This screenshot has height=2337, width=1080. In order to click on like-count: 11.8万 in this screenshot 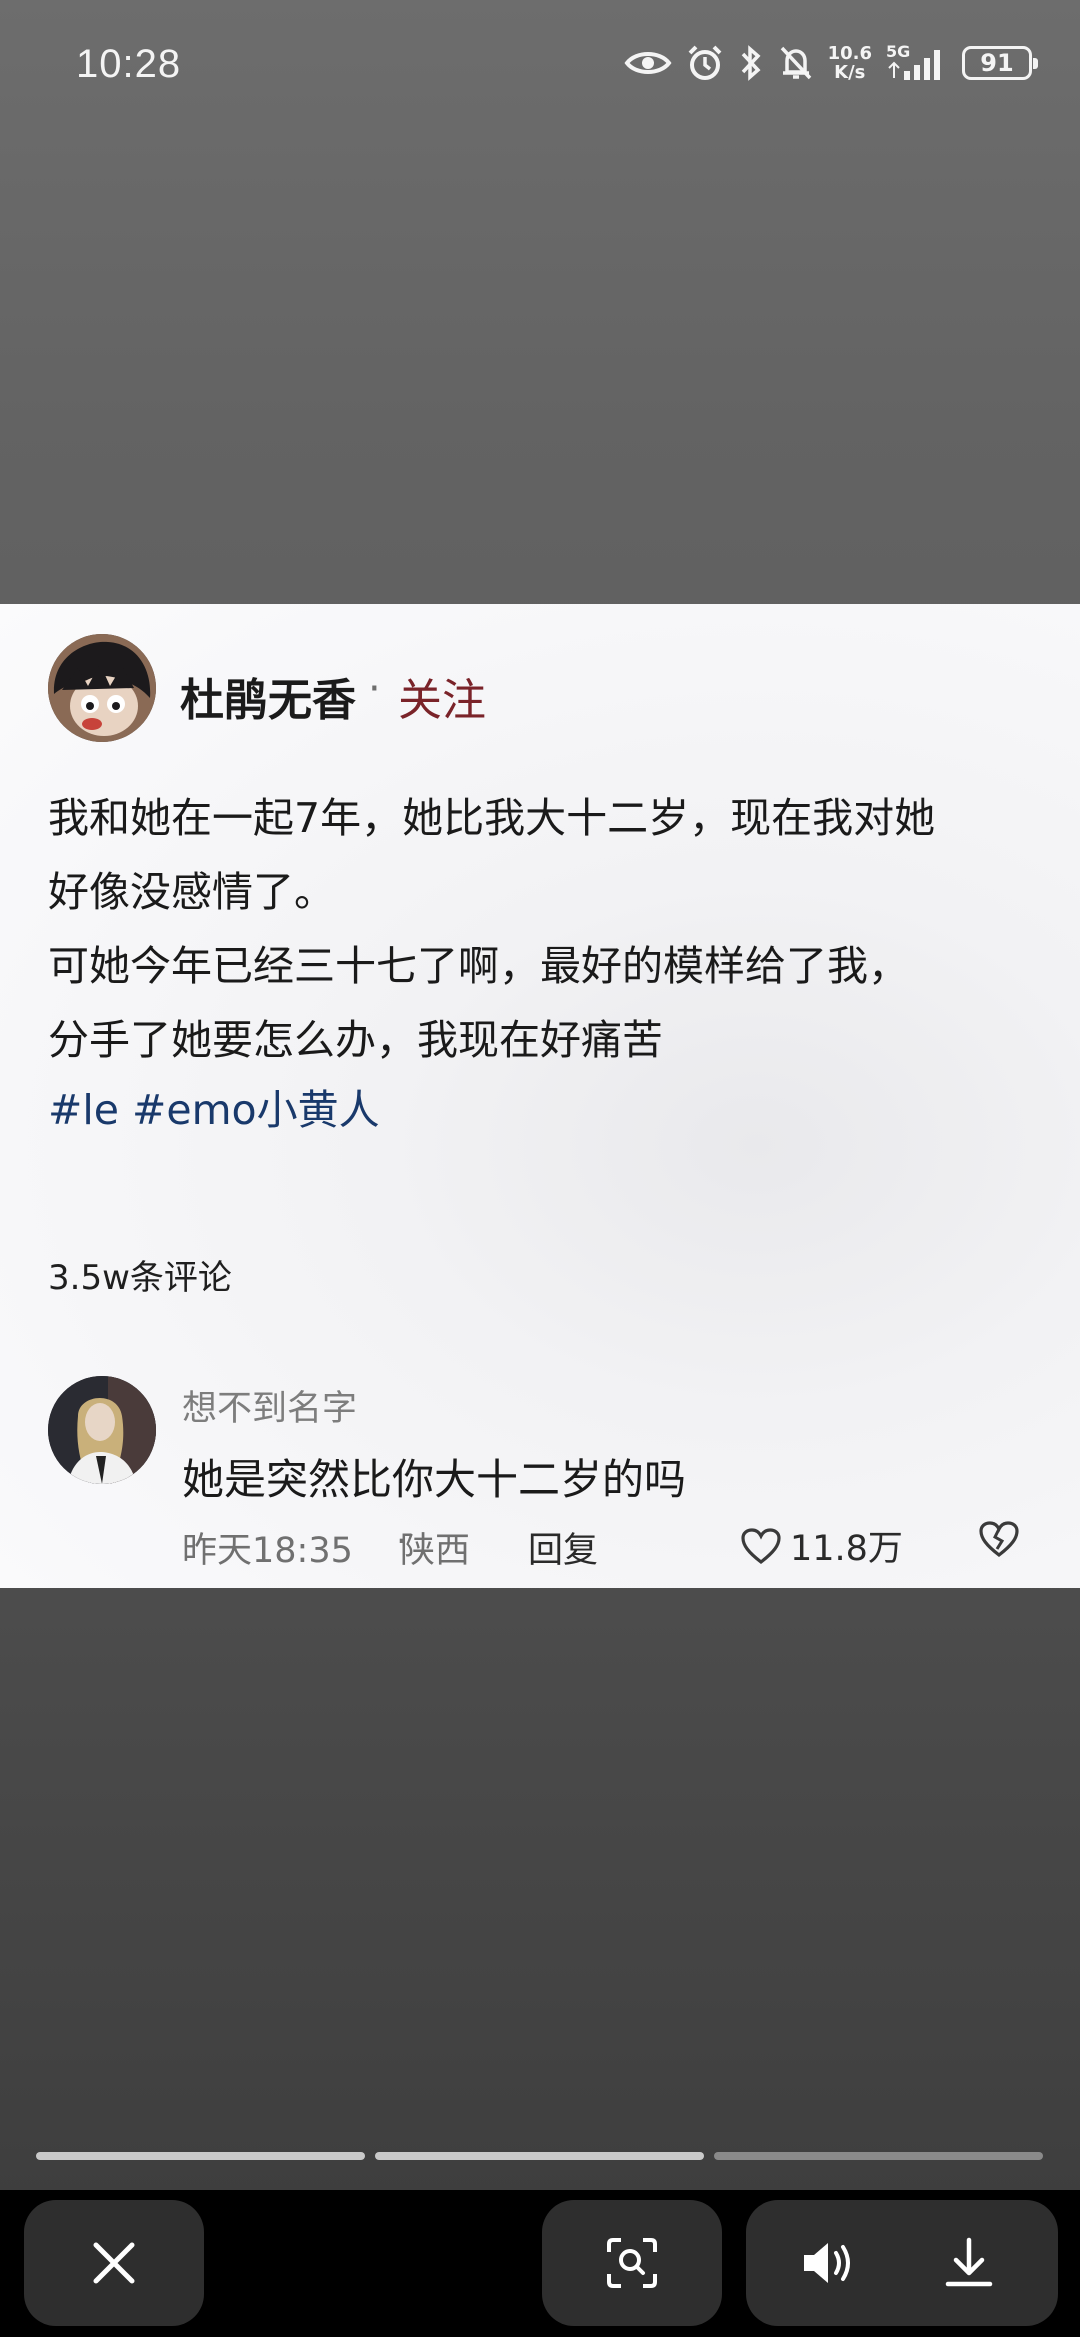, I will do `click(846, 1549)`.